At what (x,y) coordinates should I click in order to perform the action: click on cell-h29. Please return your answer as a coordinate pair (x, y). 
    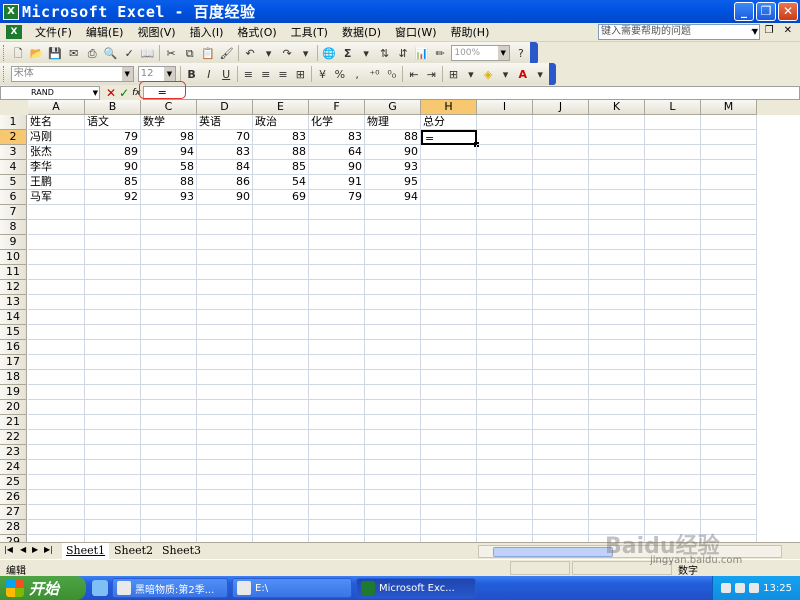
    Looking at the image, I should click on (449, 538).